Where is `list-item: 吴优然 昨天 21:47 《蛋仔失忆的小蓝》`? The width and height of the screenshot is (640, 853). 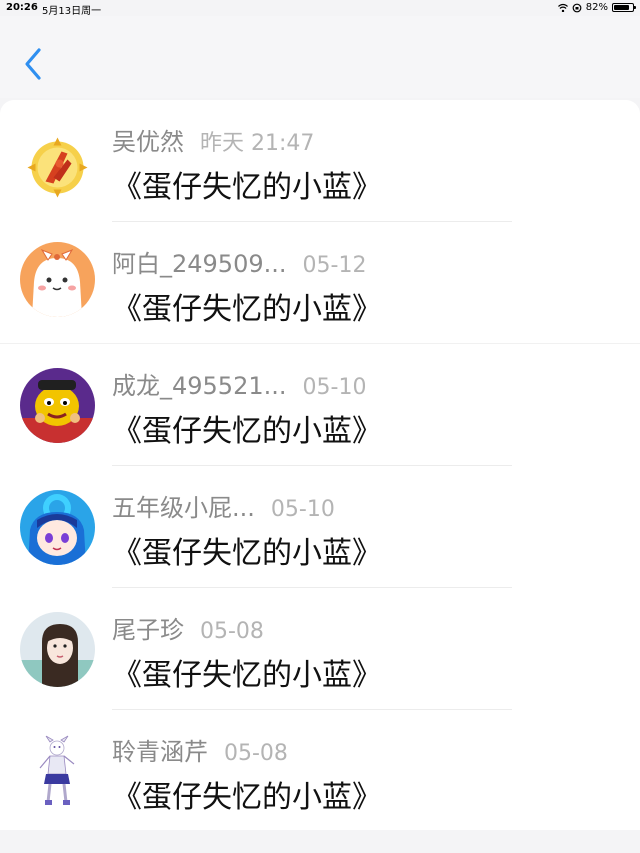 list-item: 吴优然 昨天 21:47 《蛋仔失忆的小蓝》 is located at coordinates (320, 161).